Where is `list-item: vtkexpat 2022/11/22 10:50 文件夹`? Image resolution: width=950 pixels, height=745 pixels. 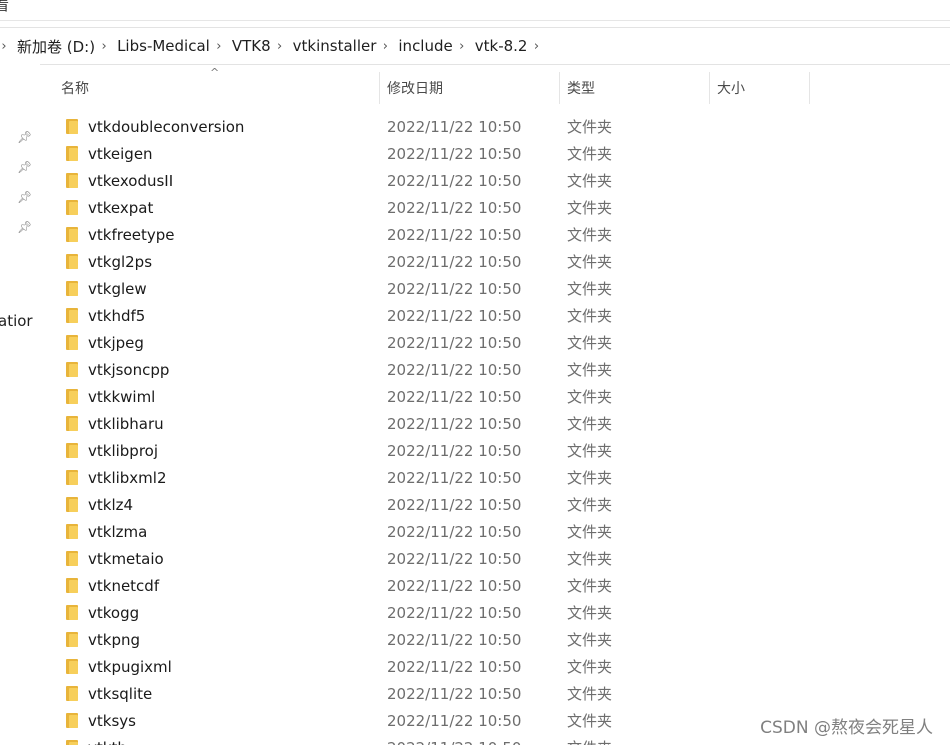 list-item: vtkexpat 2022/11/22 10:50 文件夹 is located at coordinates (500, 207).